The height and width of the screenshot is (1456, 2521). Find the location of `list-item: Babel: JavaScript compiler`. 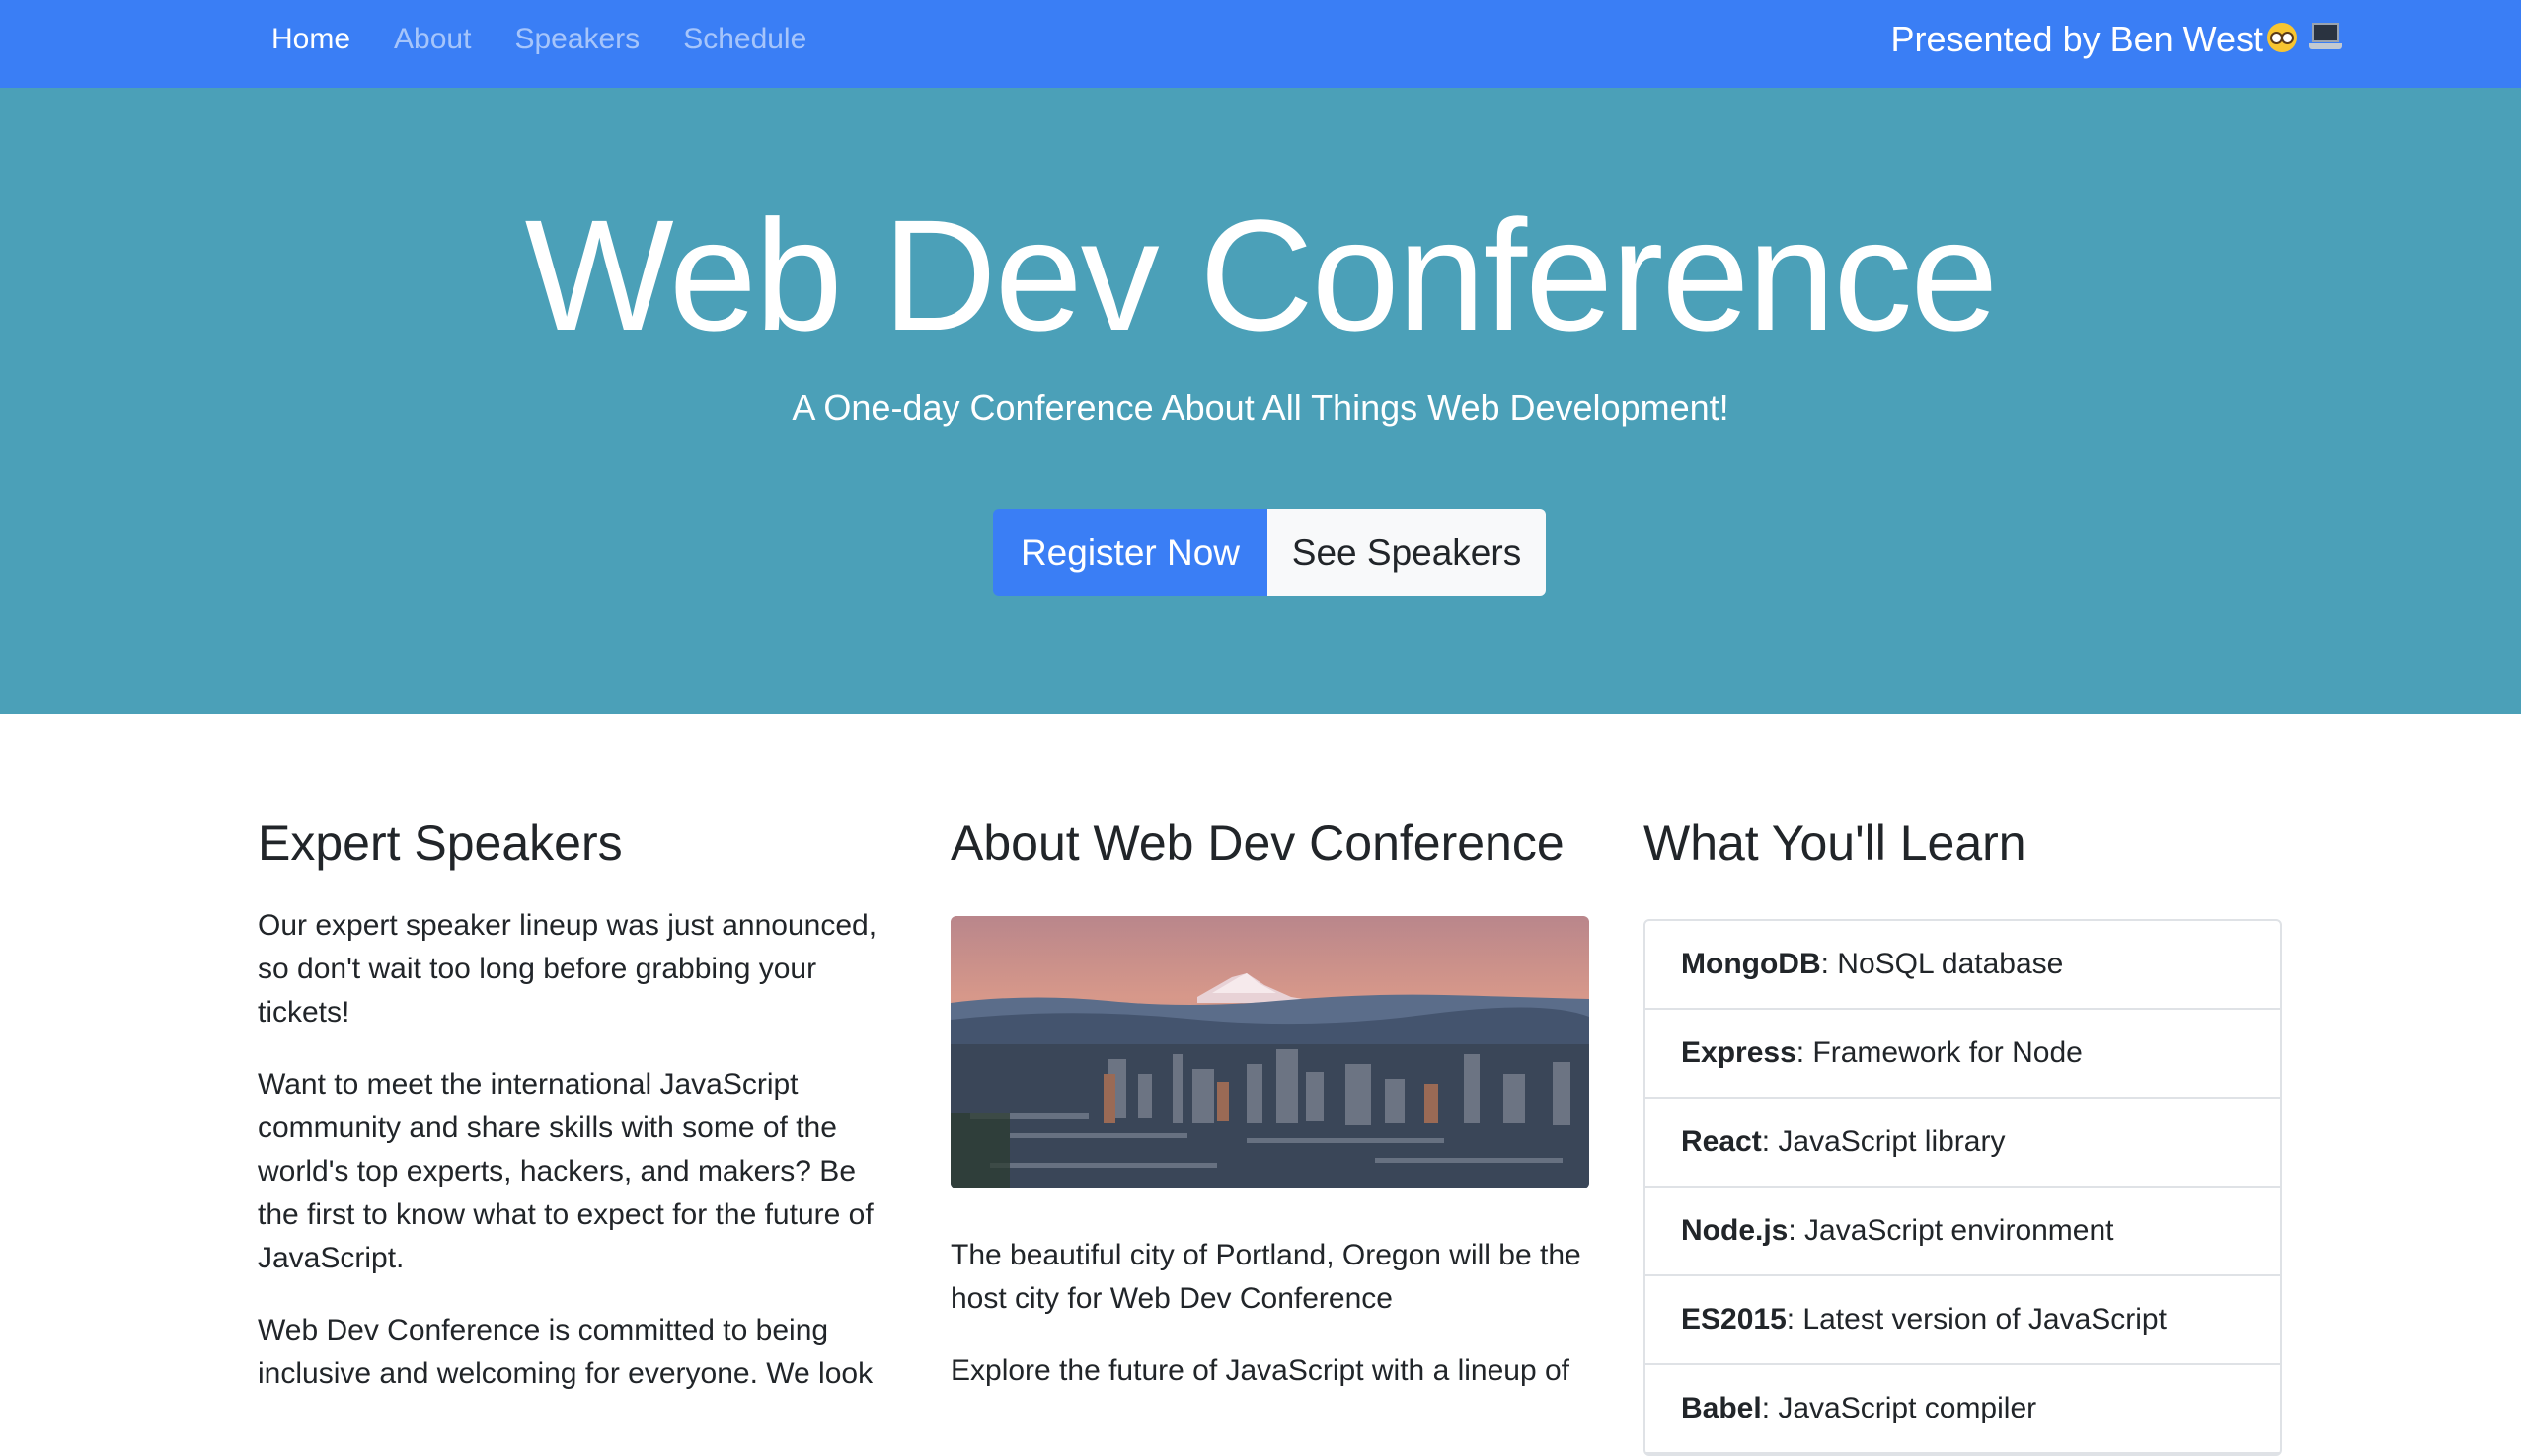

list-item: Babel: JavaScript compiler is located at coordinates (1963, 1409).